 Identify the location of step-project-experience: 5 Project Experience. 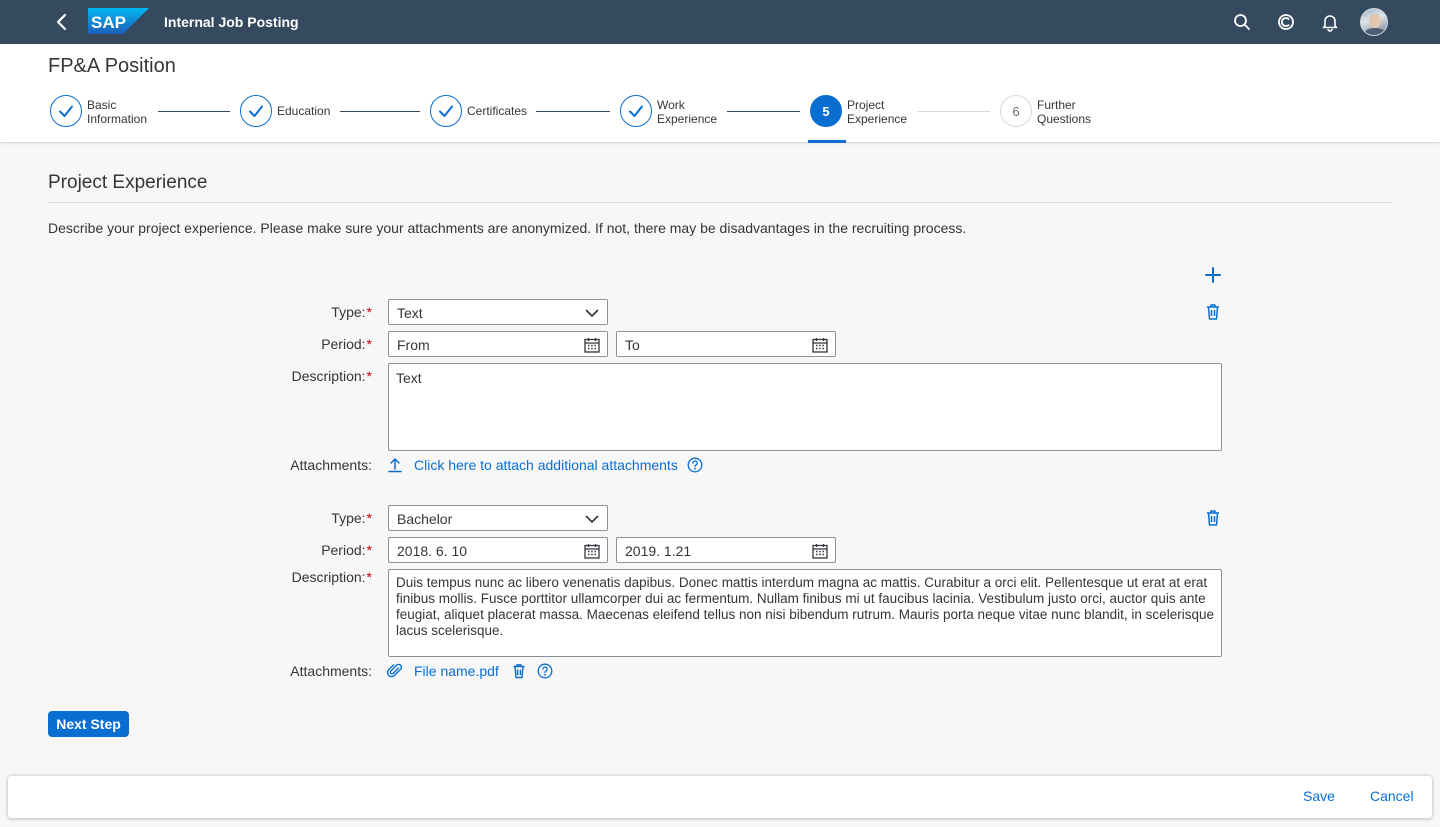
(859, 119).